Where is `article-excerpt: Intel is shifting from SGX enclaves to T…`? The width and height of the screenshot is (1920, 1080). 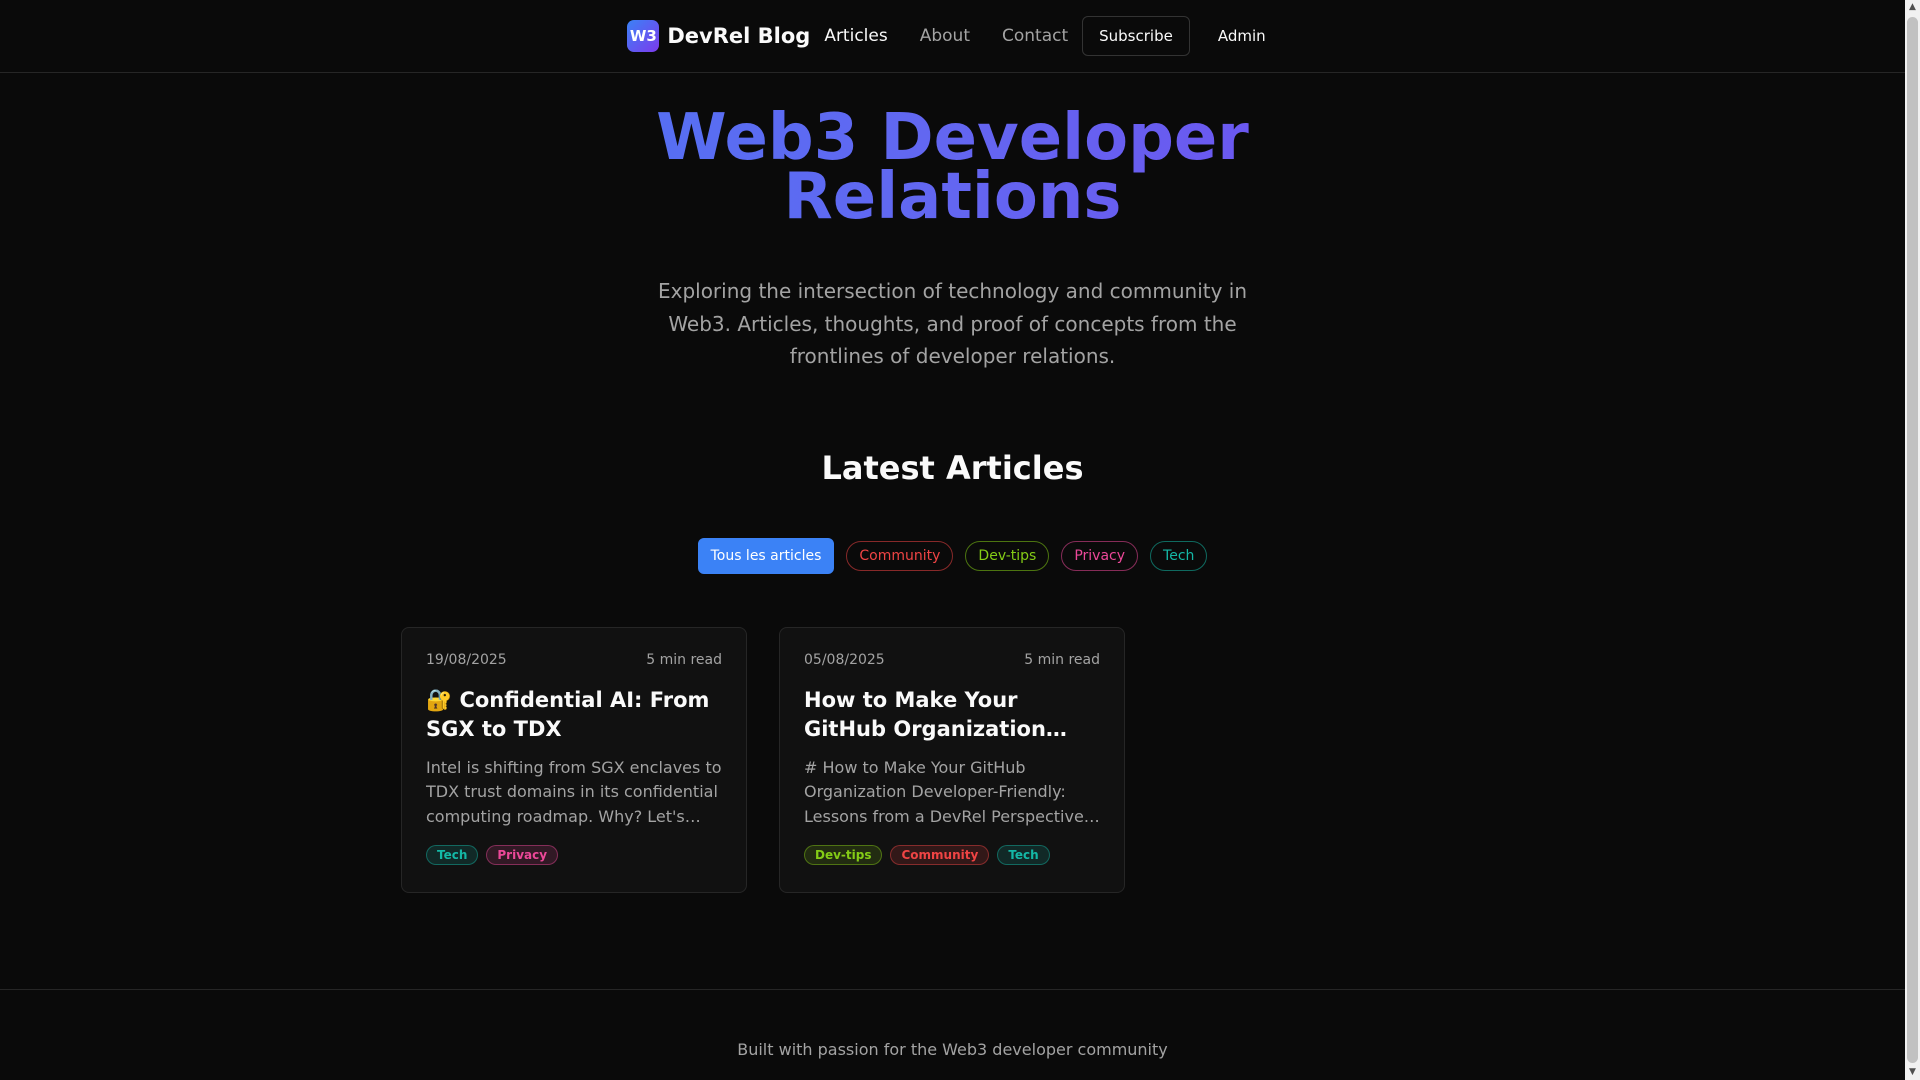 article-excerpt: Intel is shifting from SGX enclaves to T… is located at coordinates (574, 791).